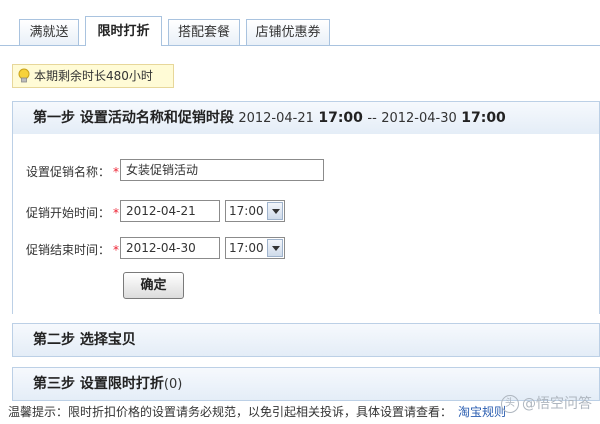 Image resolution: width=600 pixels, height=424 pixels. I want to click on step1-start-date: 2012-04-21, so click(276, 118).